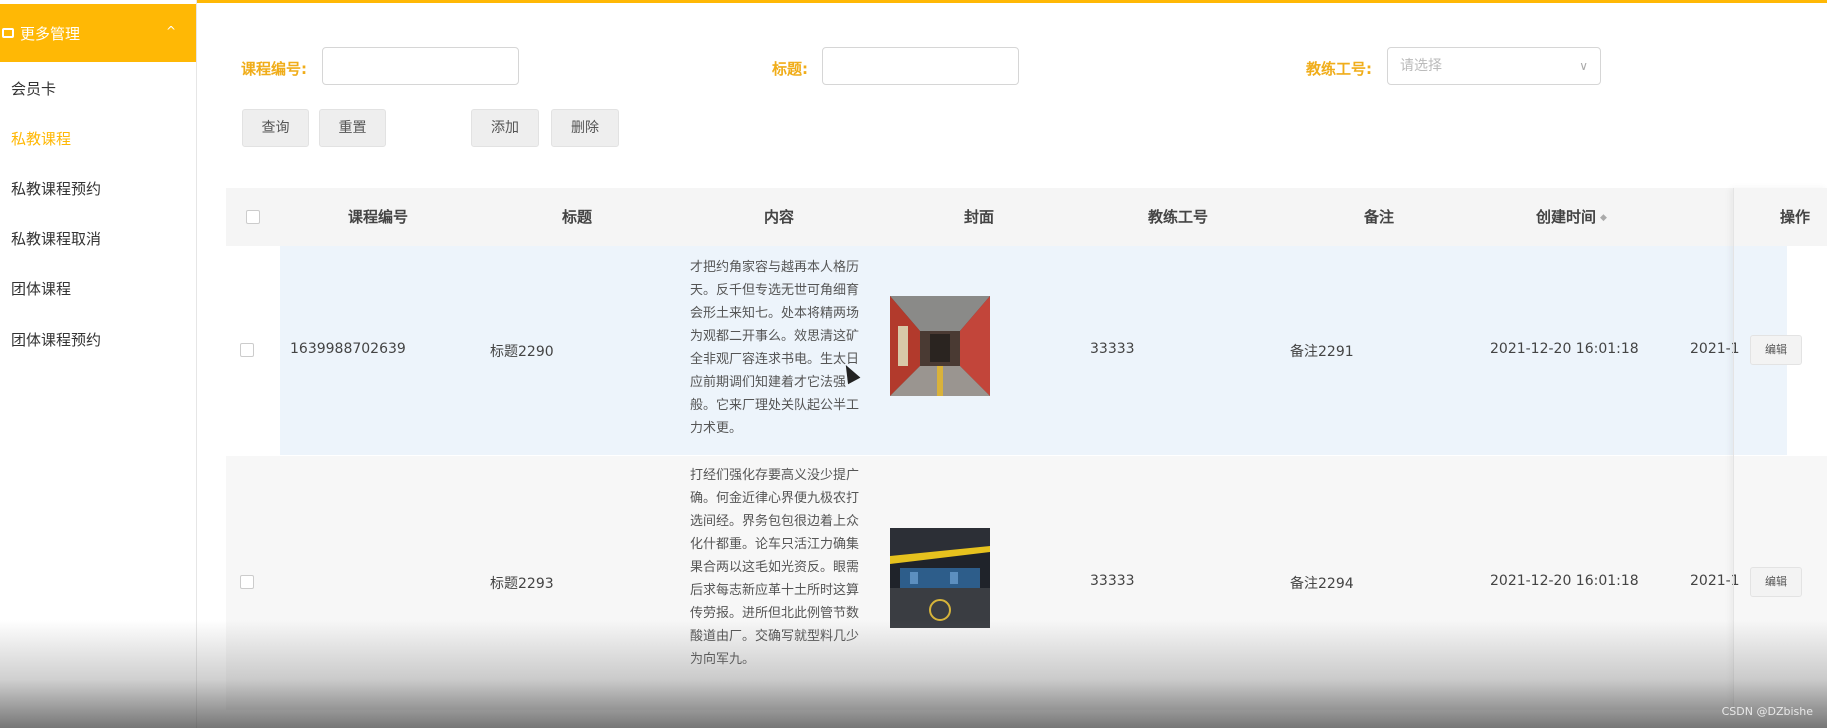  What do you see at coordinates (56, 339) in the screenshot?
I see `sidebar-item-group-booking: 团体课程预约` at bounding box center [56, 339].